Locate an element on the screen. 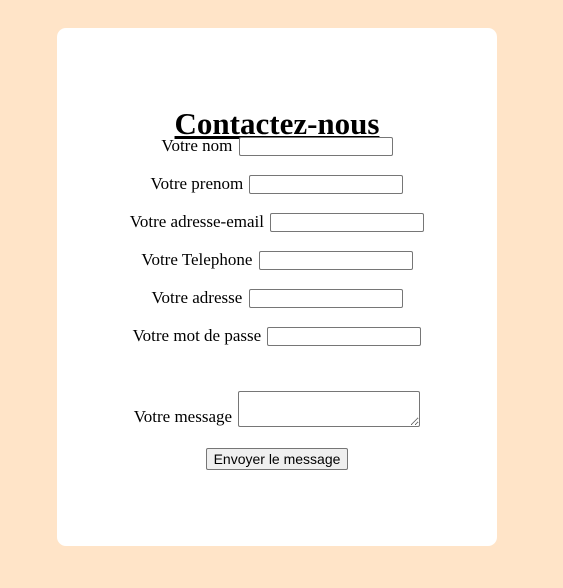  phone-row: Votre Telephone is located at coordinates (277, 259).